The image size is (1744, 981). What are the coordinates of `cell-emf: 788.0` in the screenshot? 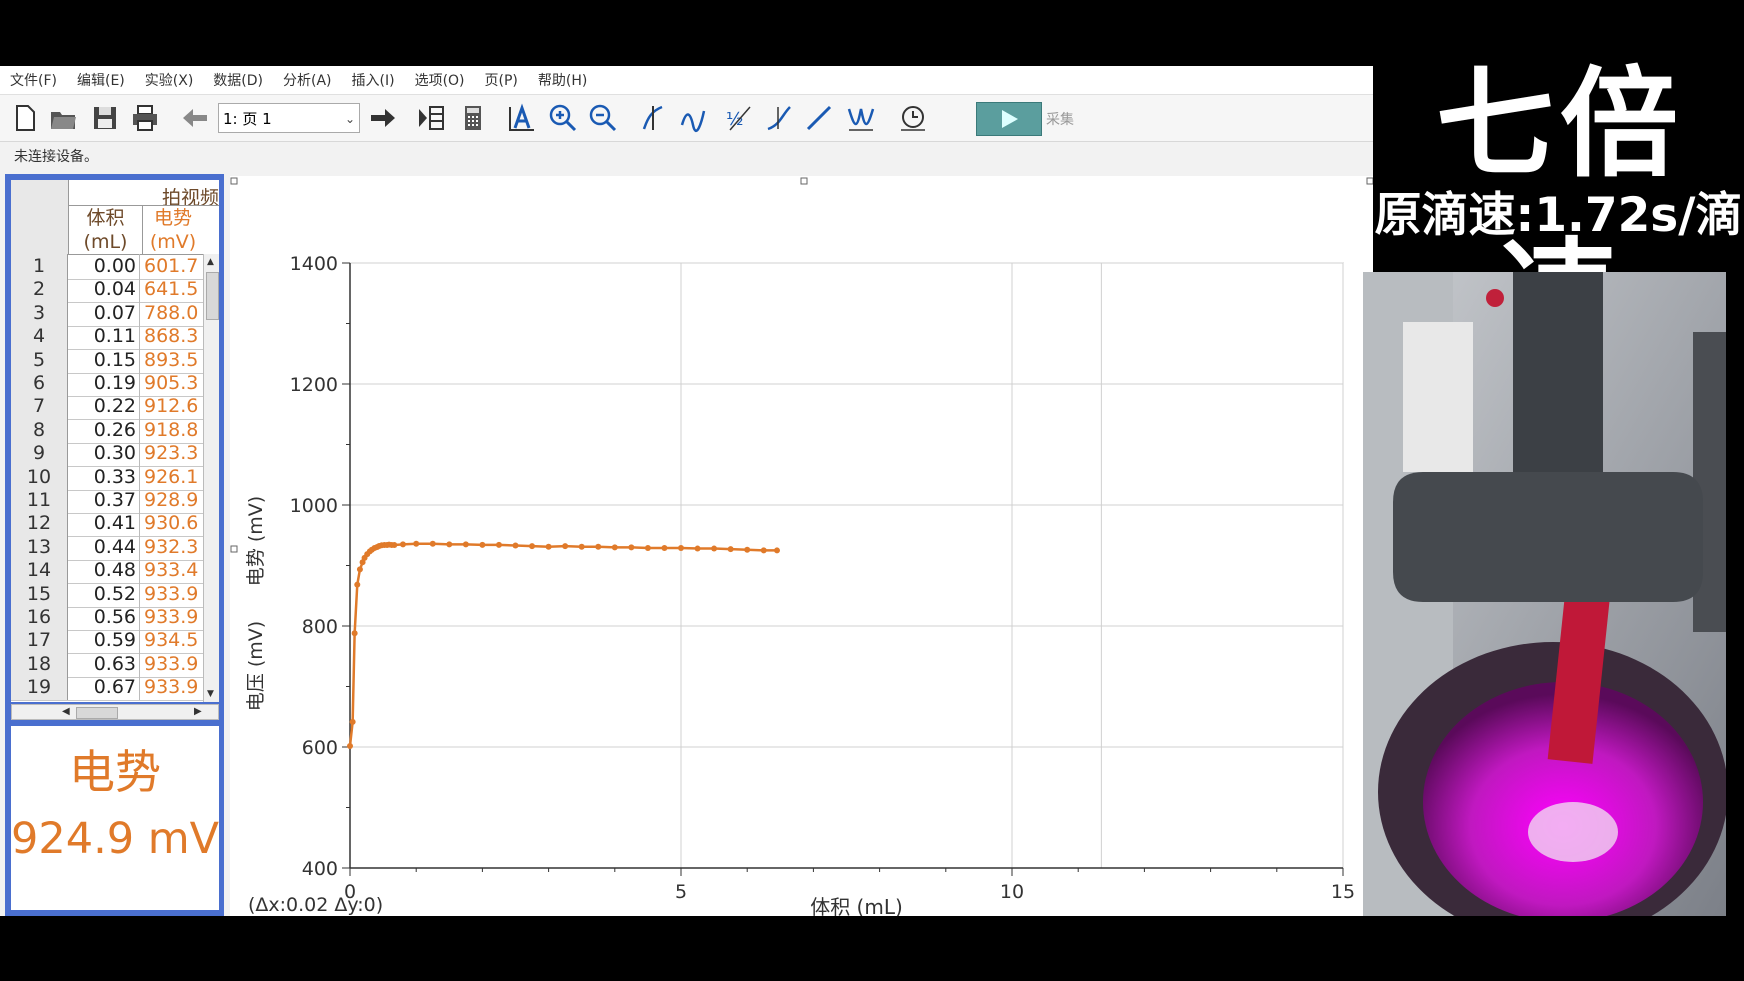 It's located at (172, 313).